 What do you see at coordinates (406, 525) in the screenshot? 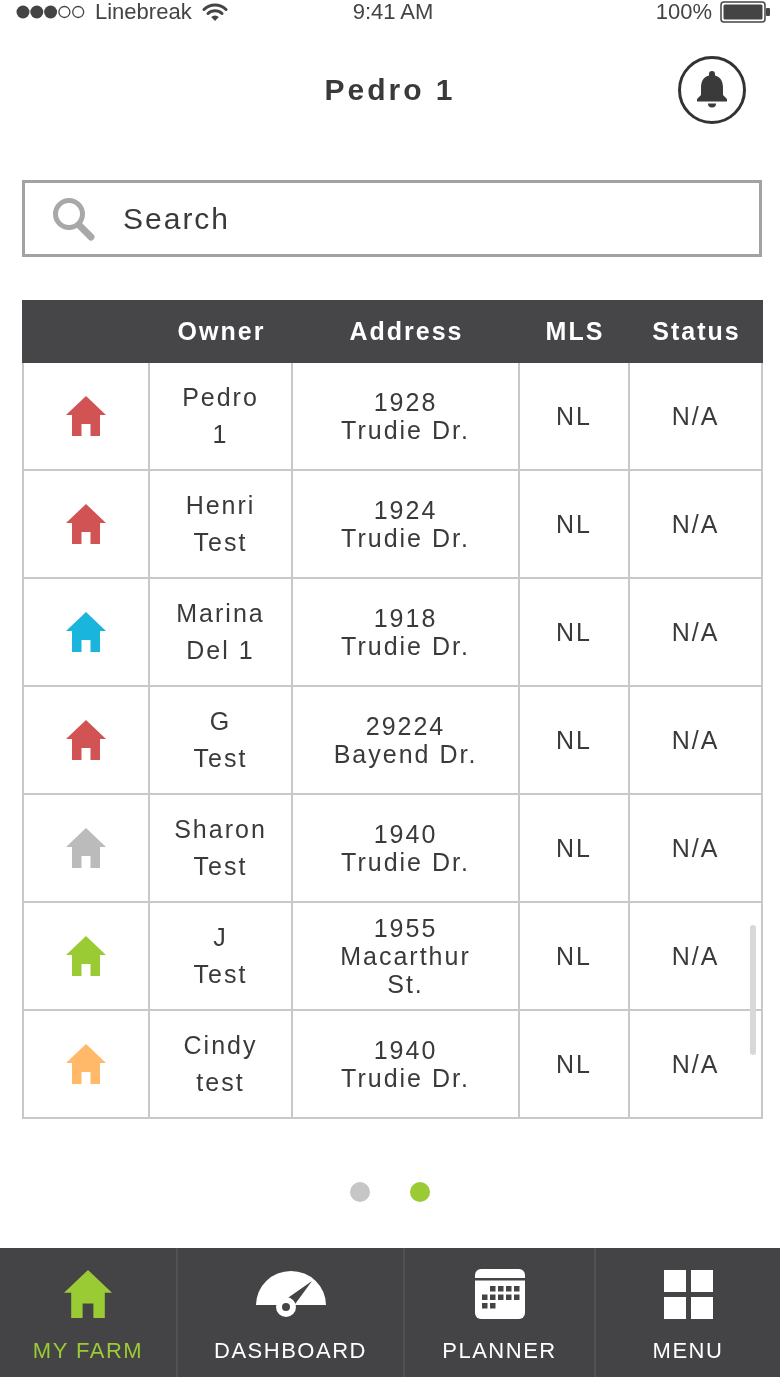
I see `table-cell: 1924 Trudie Dr.` at bounding box center [406, 525].